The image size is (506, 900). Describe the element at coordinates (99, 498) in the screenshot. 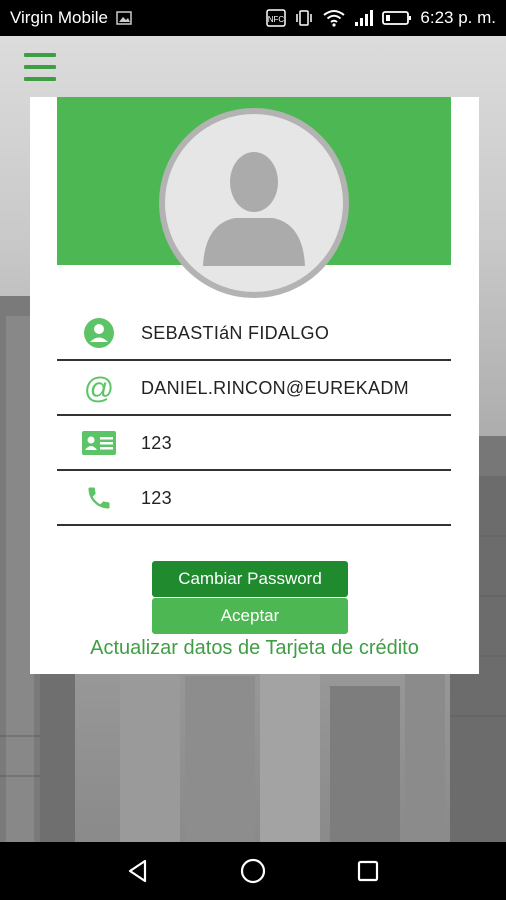

I see `phone-icon` at that location.